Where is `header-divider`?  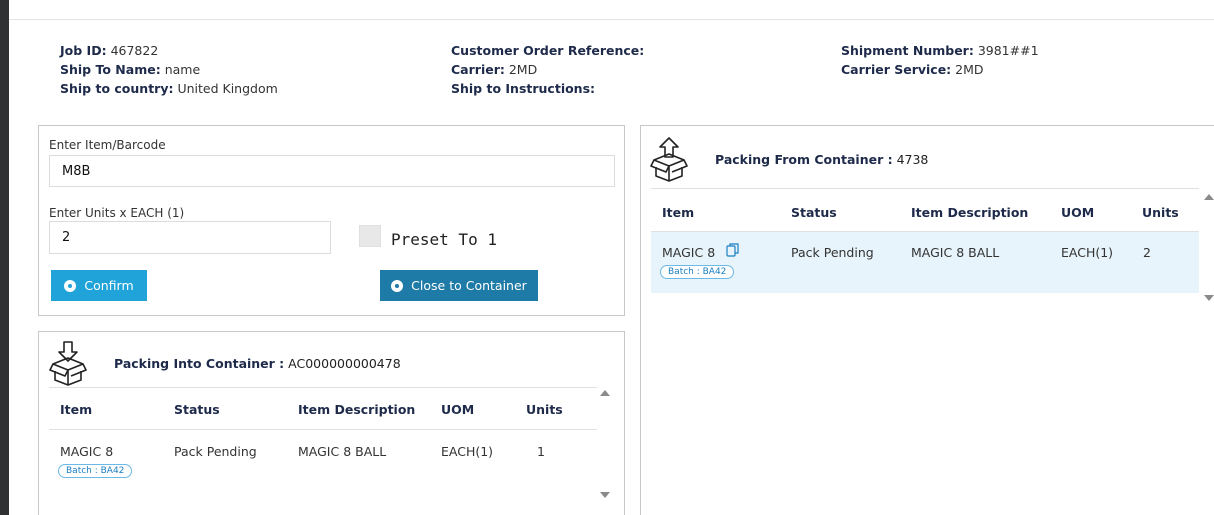 header-divider is located at coordinates (611, 19).